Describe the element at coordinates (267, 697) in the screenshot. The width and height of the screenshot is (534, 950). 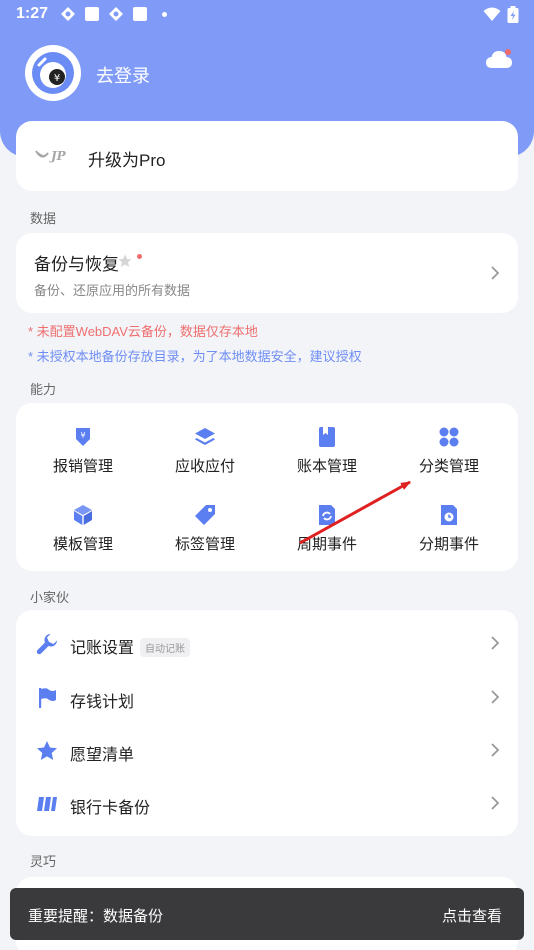
I see `tool-savings-plan: 存钱计划` at that location.